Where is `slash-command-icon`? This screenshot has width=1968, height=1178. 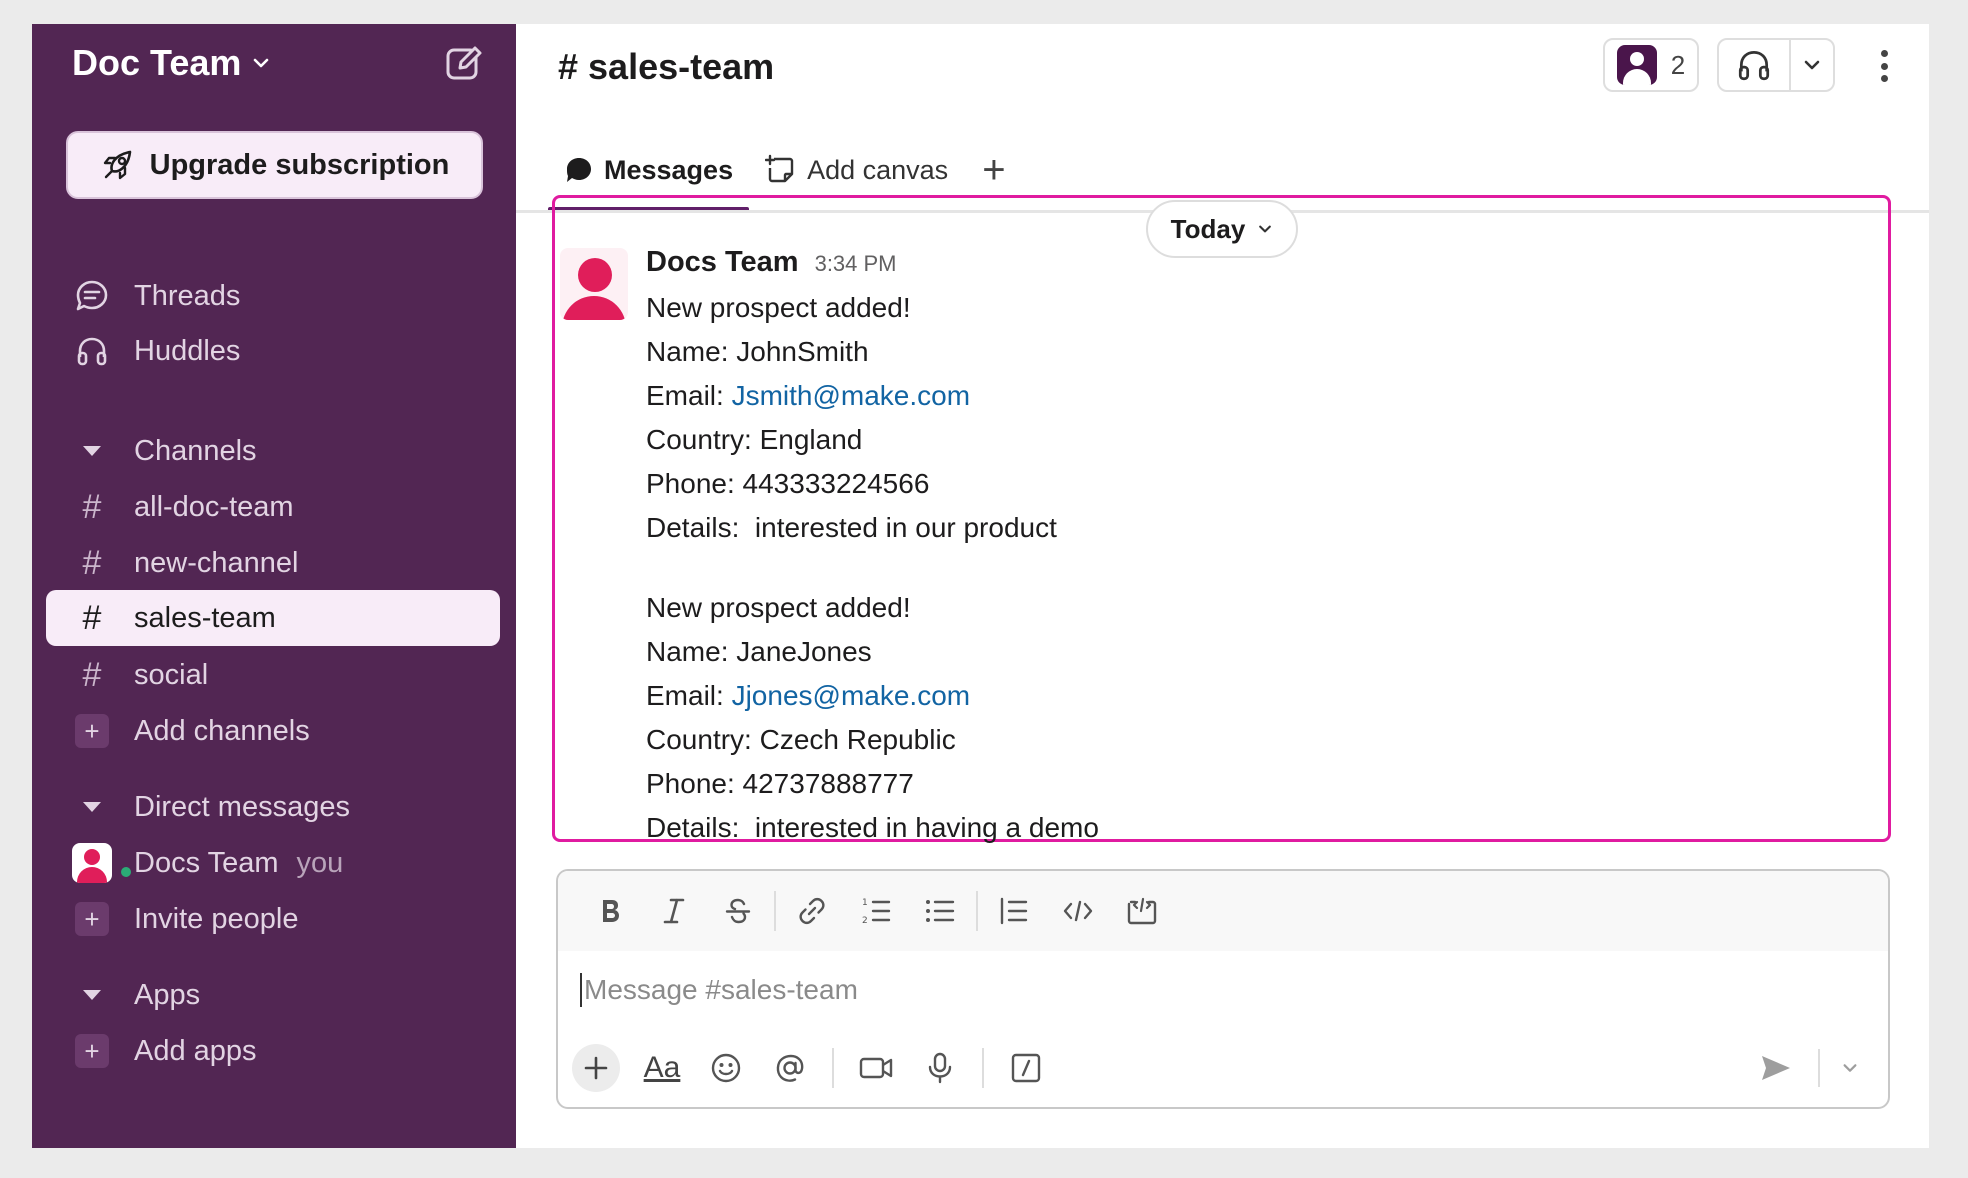 slash-command-icon is located at coordinates (1026, 1068).